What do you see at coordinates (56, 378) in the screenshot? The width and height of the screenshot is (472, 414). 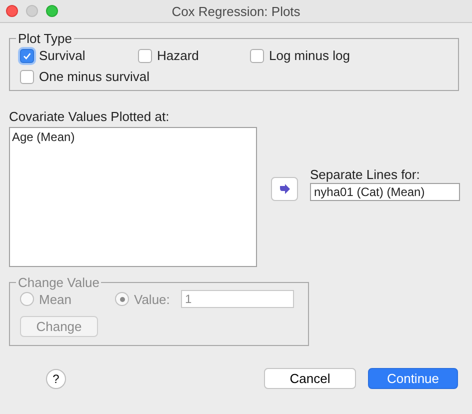 I see `help-button: ?` at bounding box center [56, 378].